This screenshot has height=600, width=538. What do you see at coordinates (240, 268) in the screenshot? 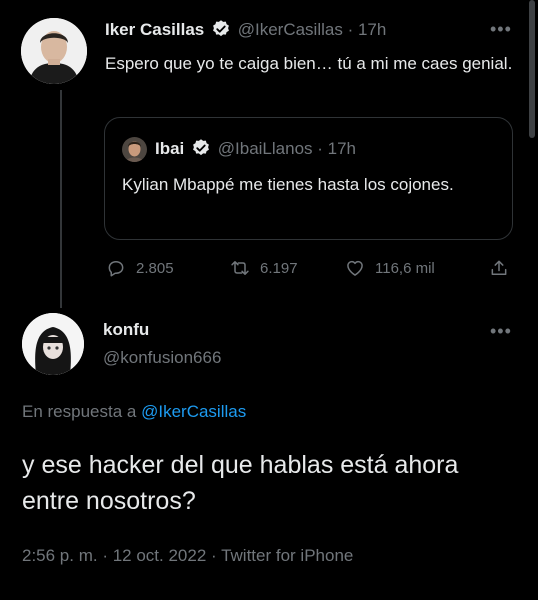
I see `retweet-icon` at bounding box center [240, 268].